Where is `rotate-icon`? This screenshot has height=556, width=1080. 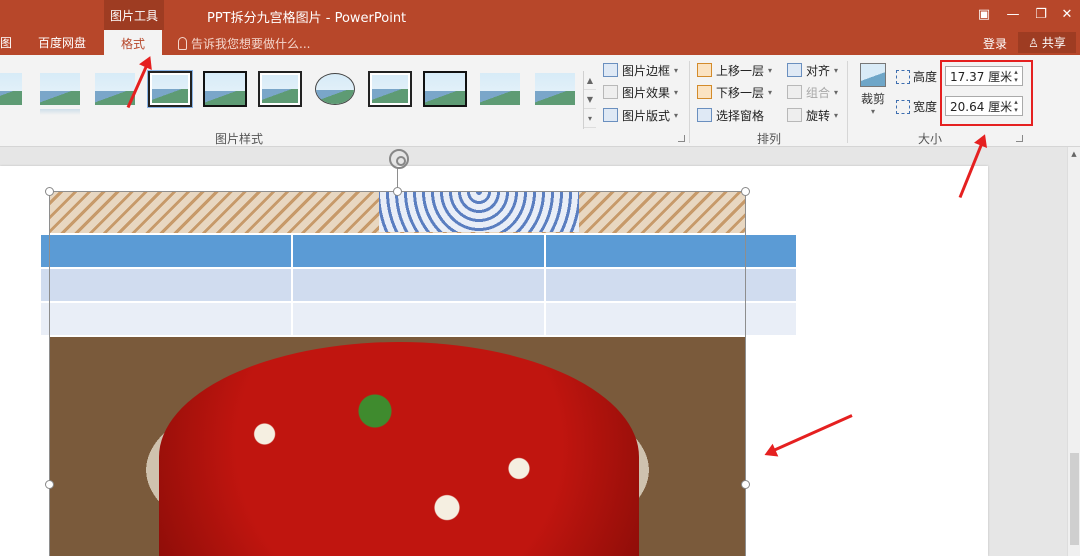 rotate-icon is located at coordinates (794, 115).